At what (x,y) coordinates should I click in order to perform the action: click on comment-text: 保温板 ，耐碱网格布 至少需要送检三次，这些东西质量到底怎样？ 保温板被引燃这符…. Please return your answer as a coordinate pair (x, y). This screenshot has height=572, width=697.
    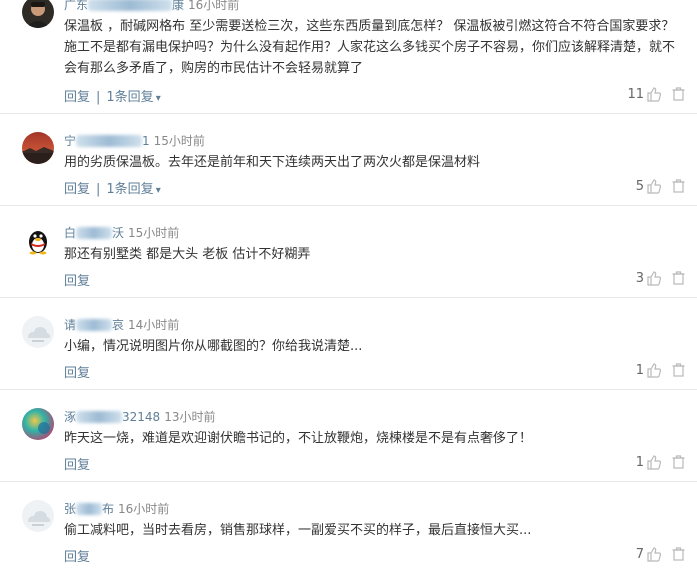
    Looking at the image, I should click on (370, 47).